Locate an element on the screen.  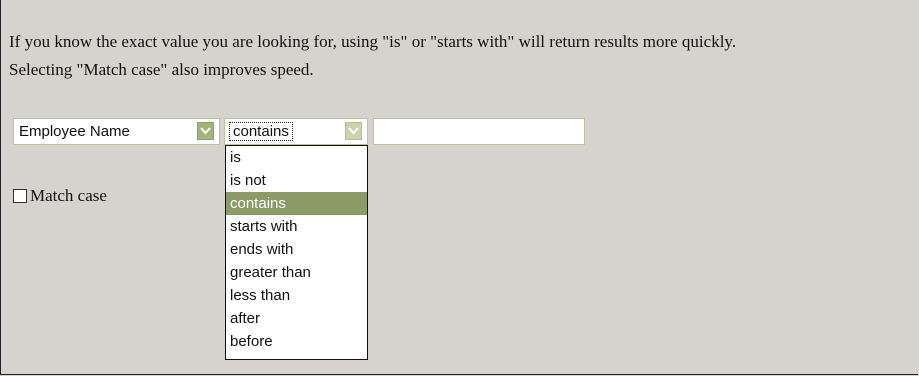
option-greater-than: greater than is located at coordinates (296, 272).